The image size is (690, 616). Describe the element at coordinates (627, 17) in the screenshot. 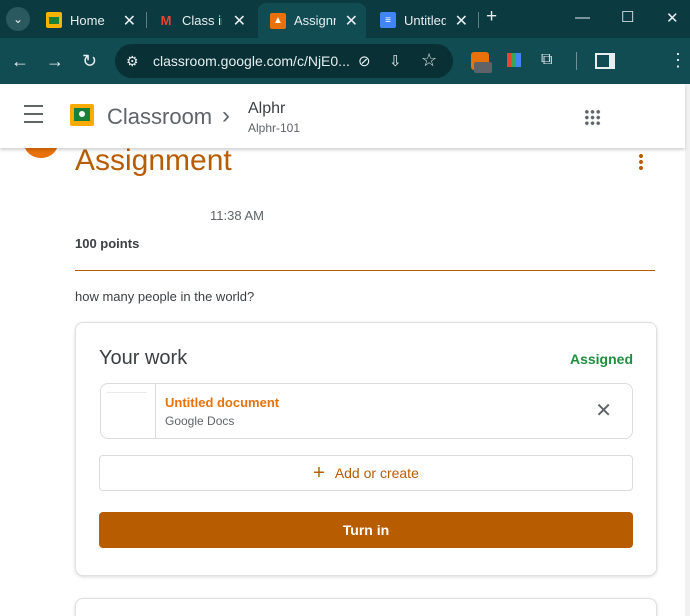

I see `maximize-icon: ☐` at that location.